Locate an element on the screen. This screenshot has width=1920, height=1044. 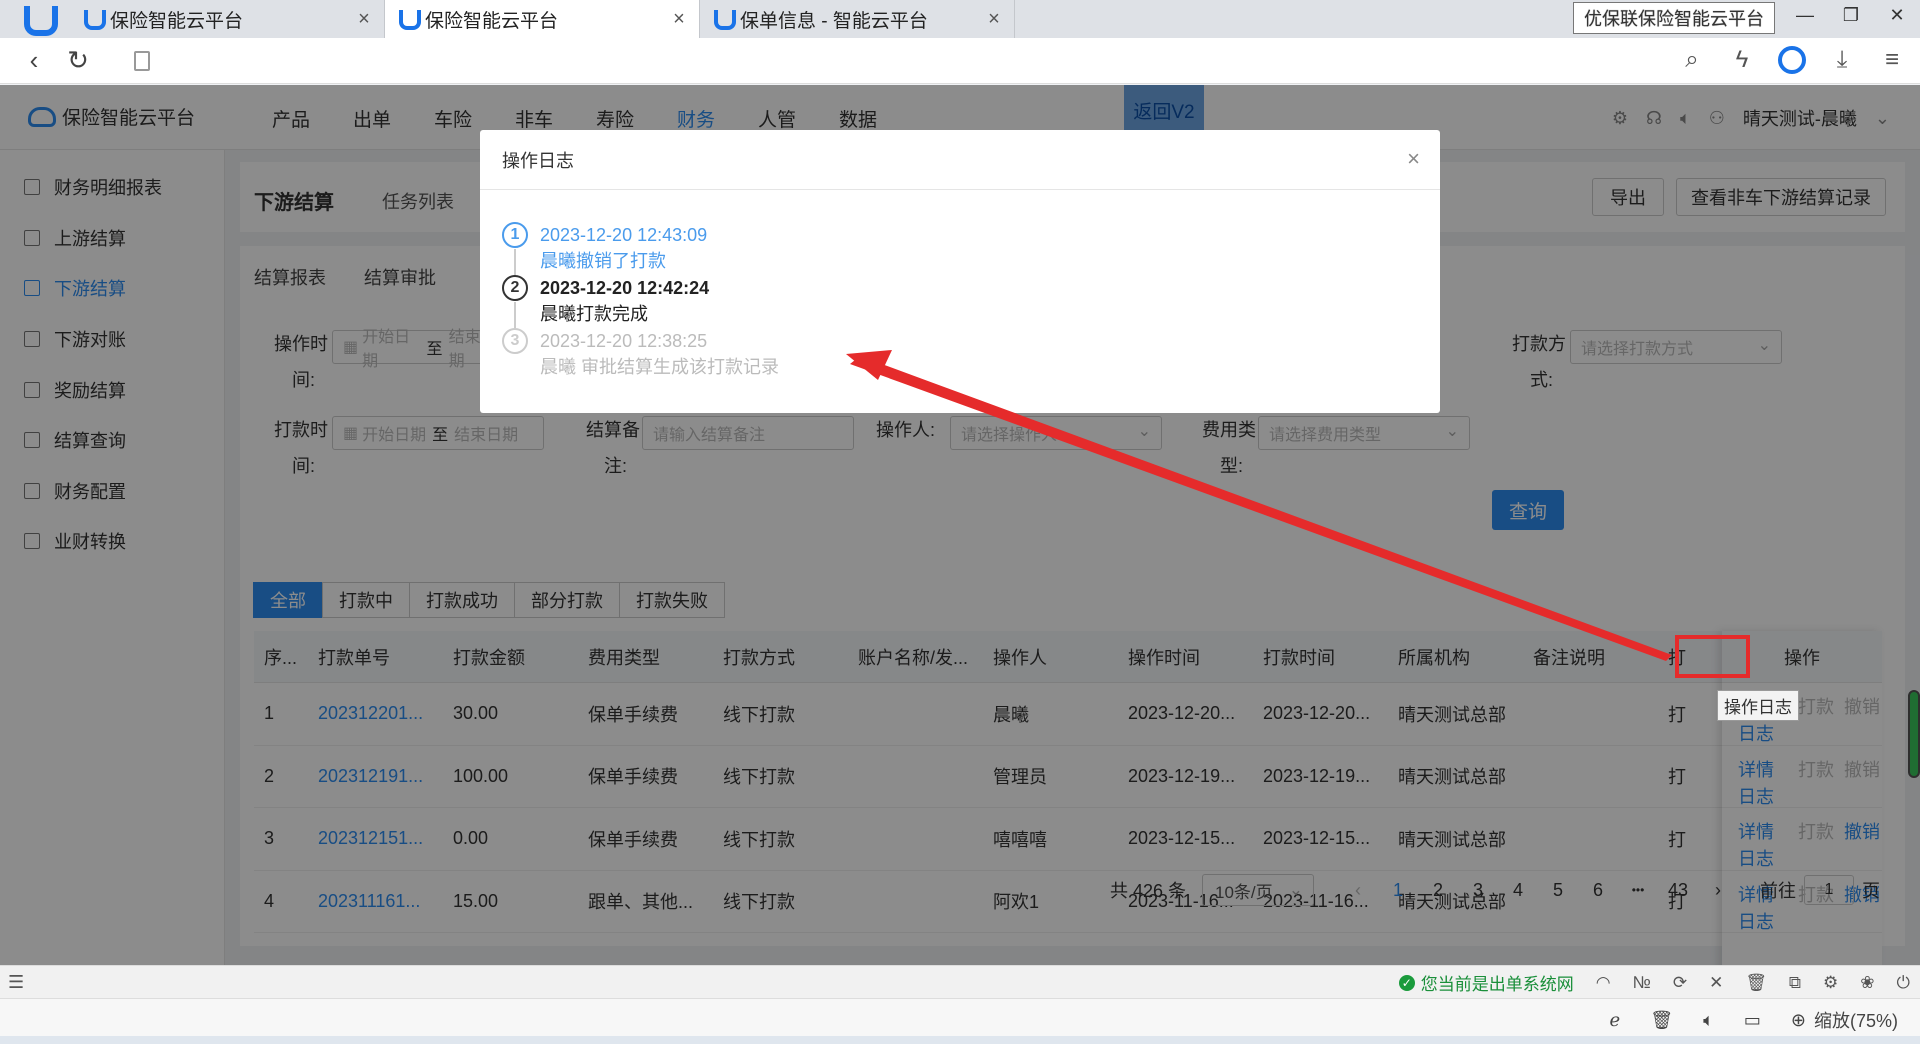
copy-icon: ⧉ is located at coordinates (1795, 983).